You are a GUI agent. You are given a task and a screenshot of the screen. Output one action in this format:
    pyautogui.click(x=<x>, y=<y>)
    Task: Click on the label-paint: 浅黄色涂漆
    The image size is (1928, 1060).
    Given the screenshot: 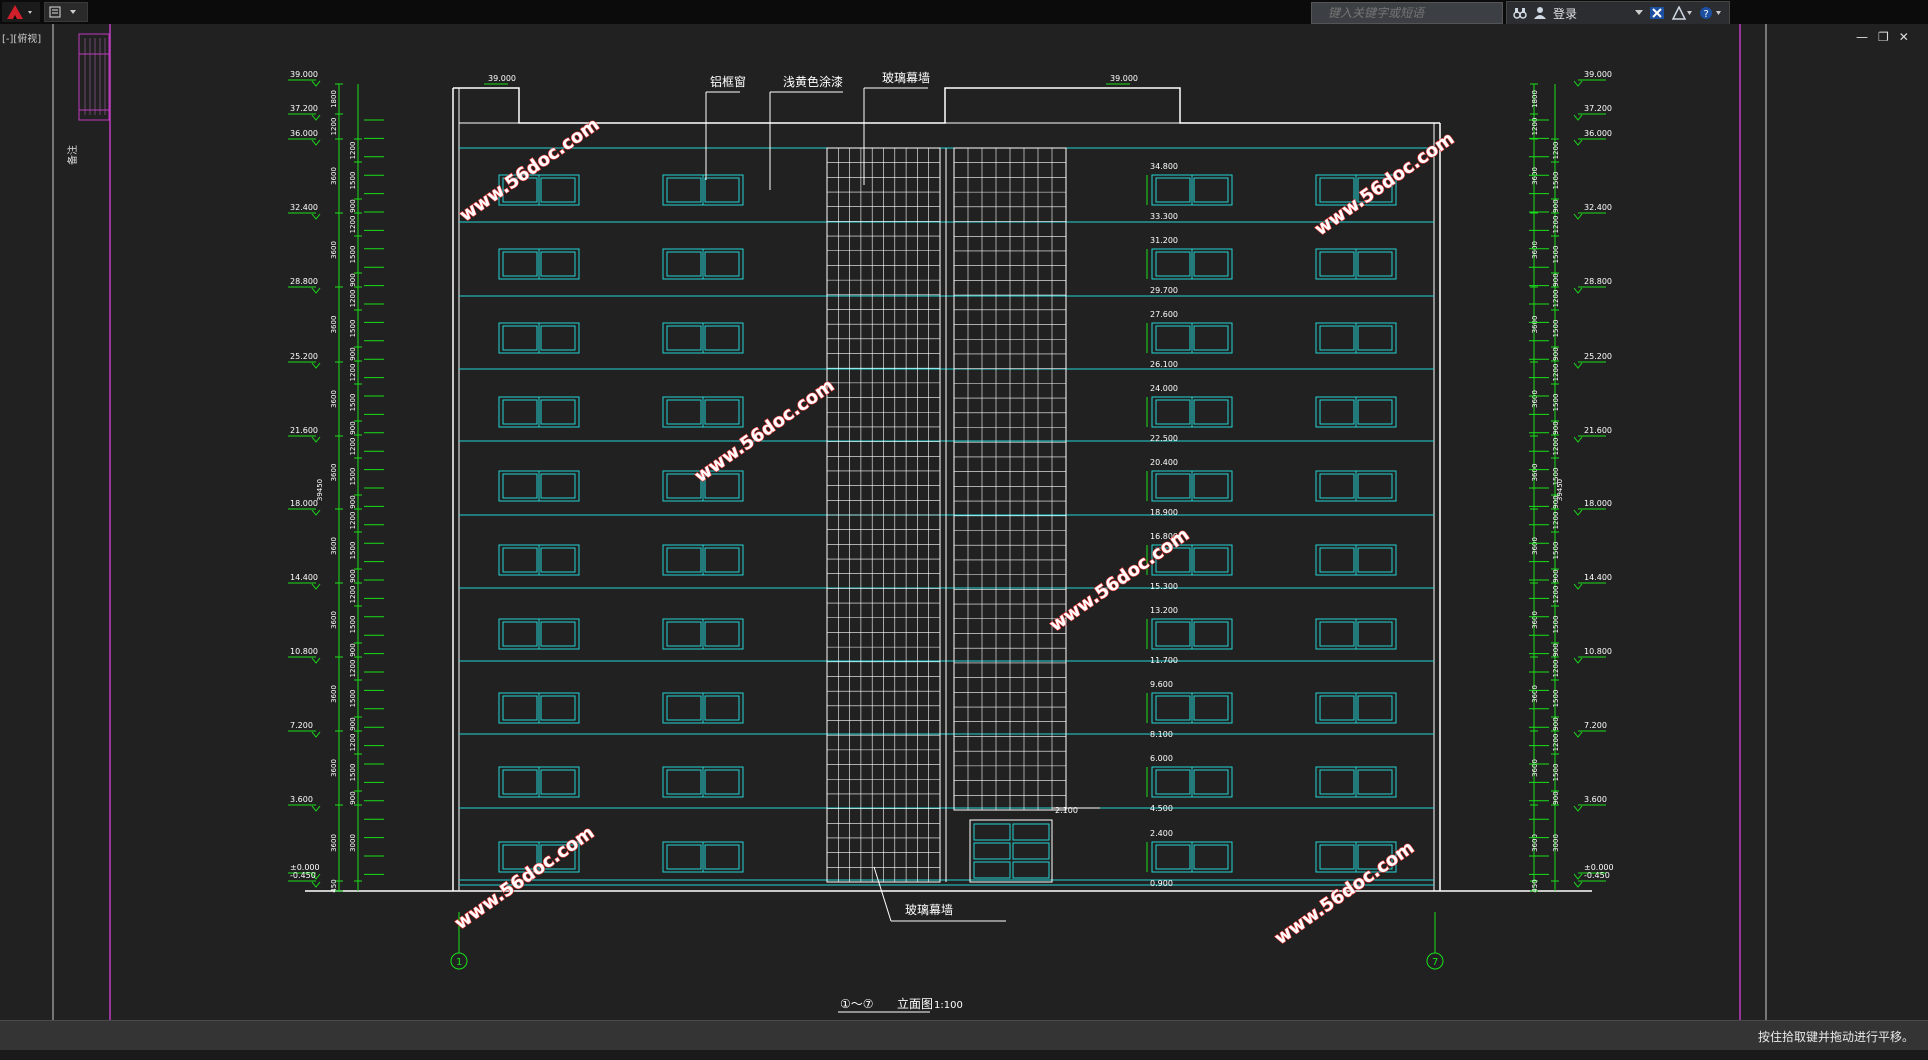 What is the action you would take?
    pyautogui.click(x=813, y=81)
    